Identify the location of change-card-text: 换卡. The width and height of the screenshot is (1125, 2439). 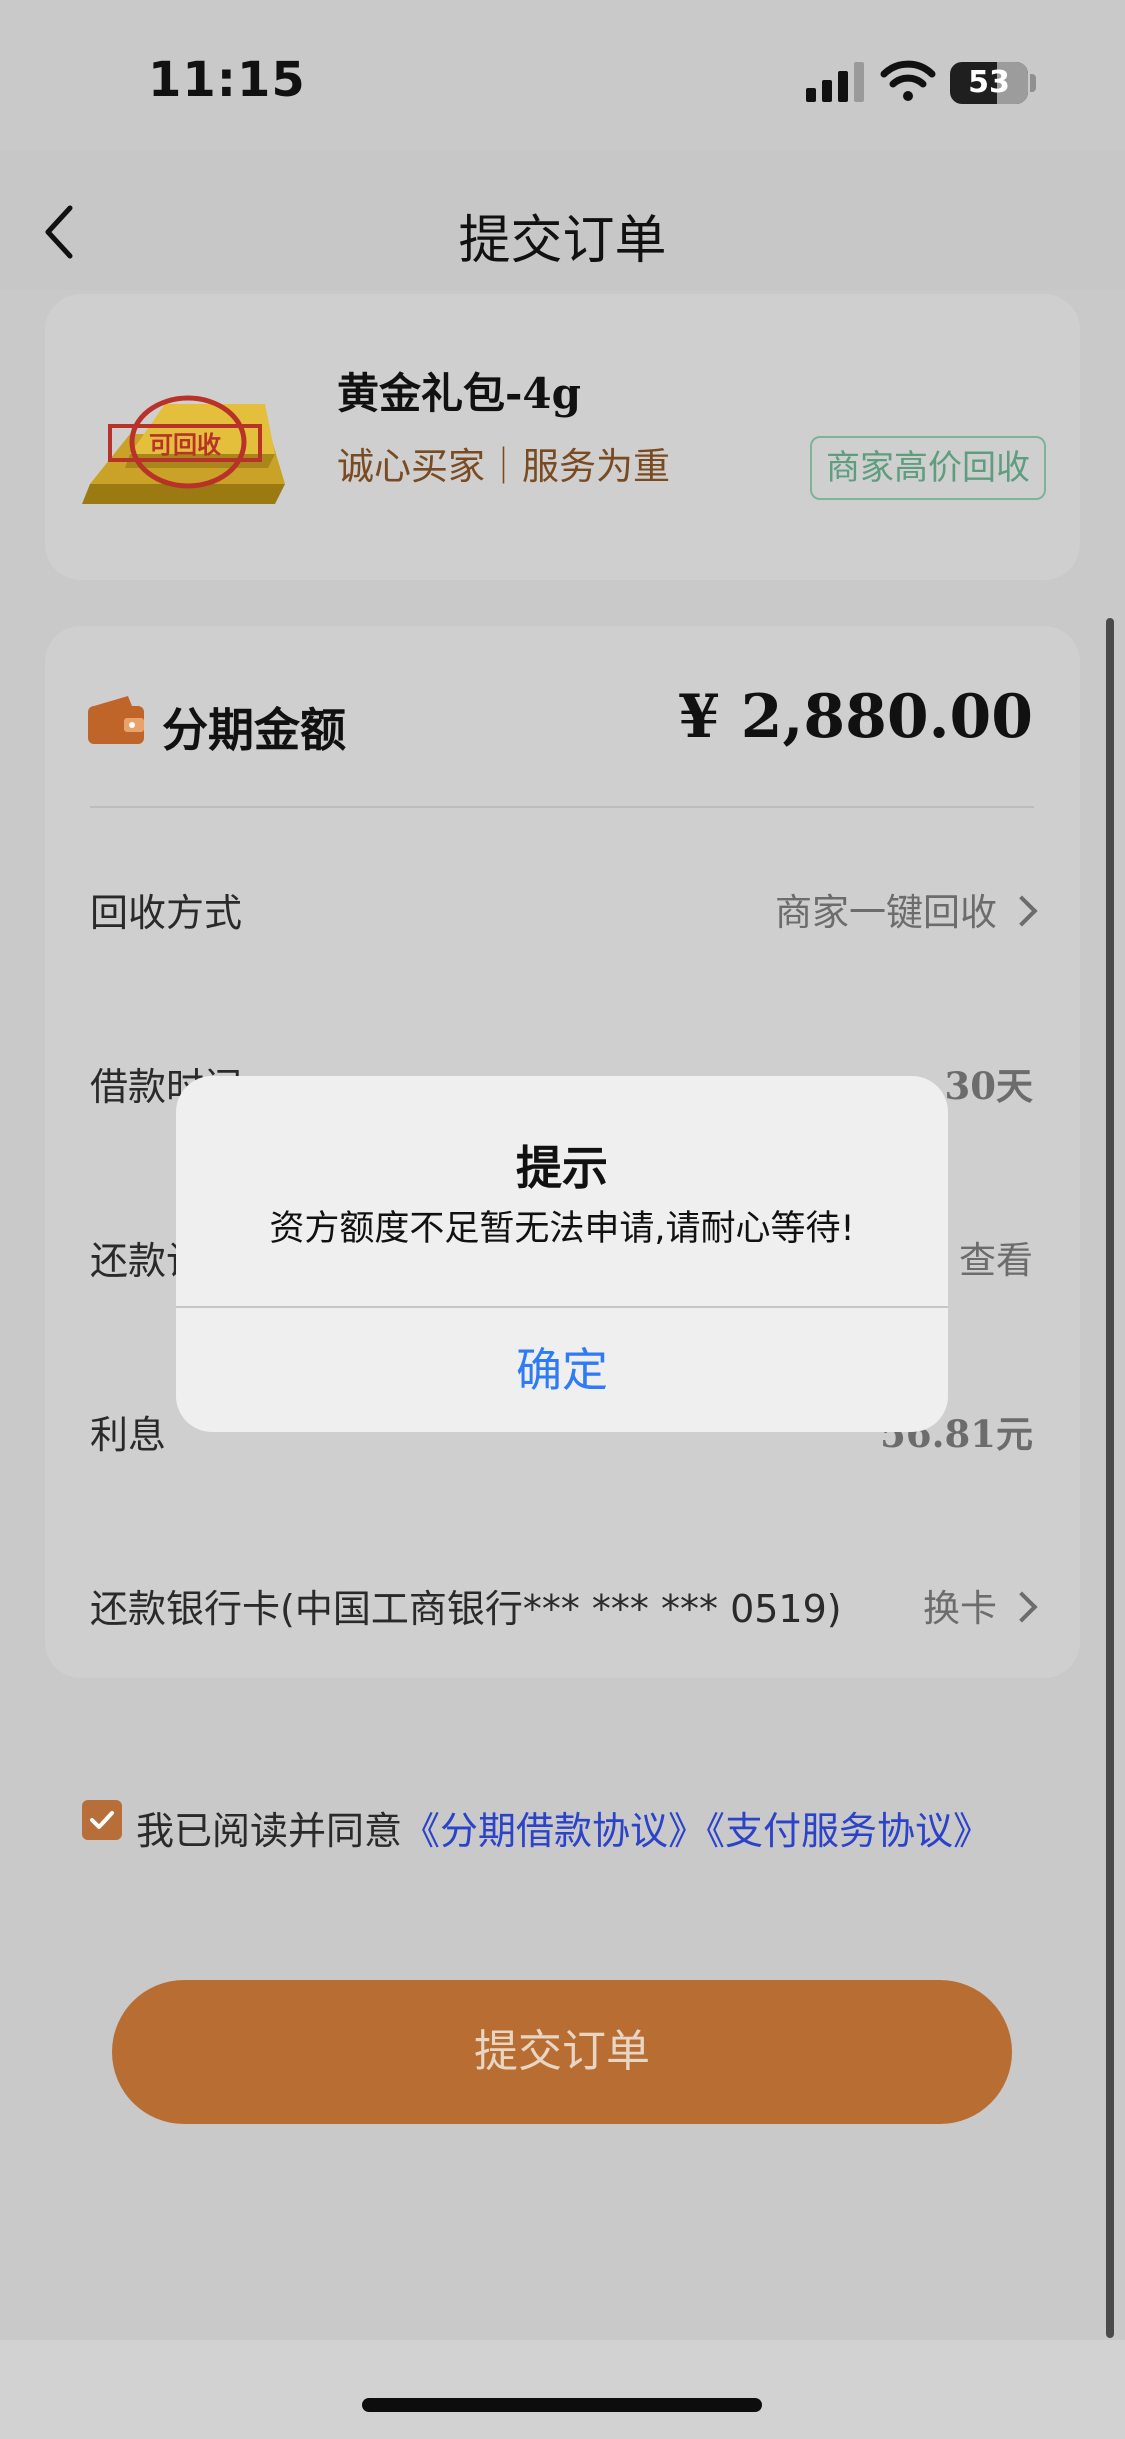
(960, 1608).